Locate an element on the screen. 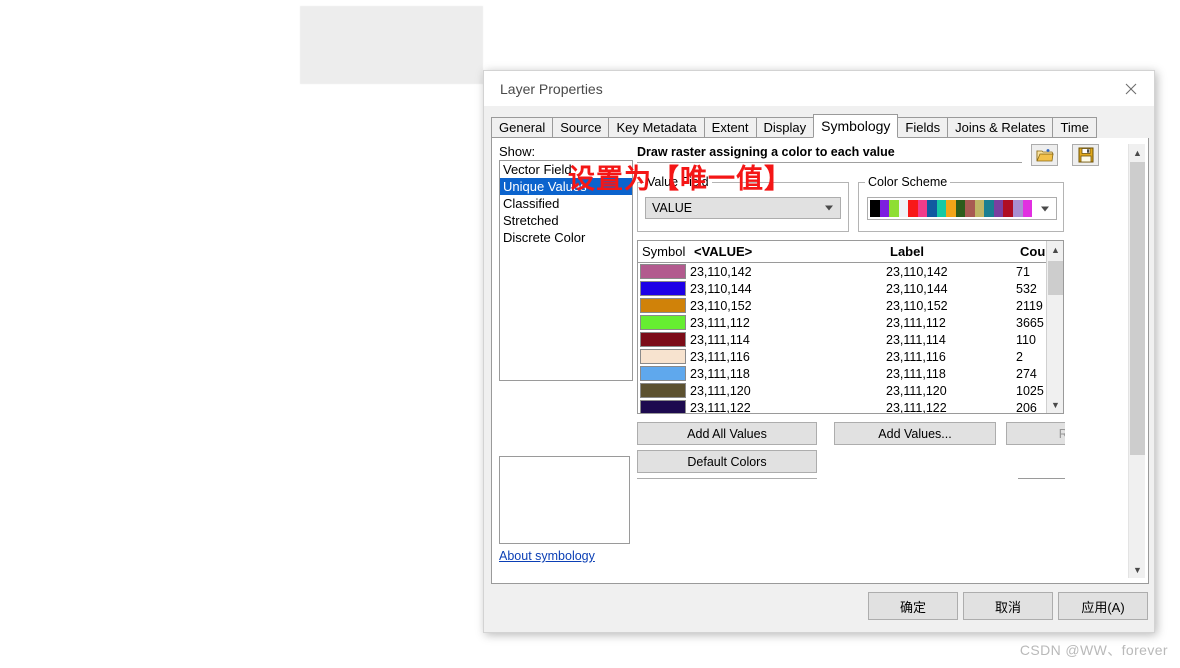  tab-joins-relates: Joins & Relates is located at coordinates (1000, 127).